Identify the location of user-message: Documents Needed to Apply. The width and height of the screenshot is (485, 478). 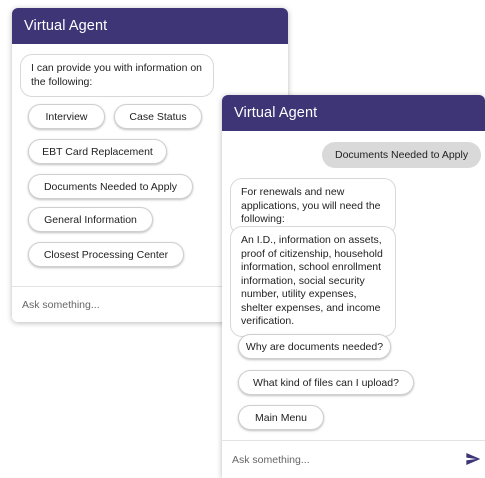
(402, 155).